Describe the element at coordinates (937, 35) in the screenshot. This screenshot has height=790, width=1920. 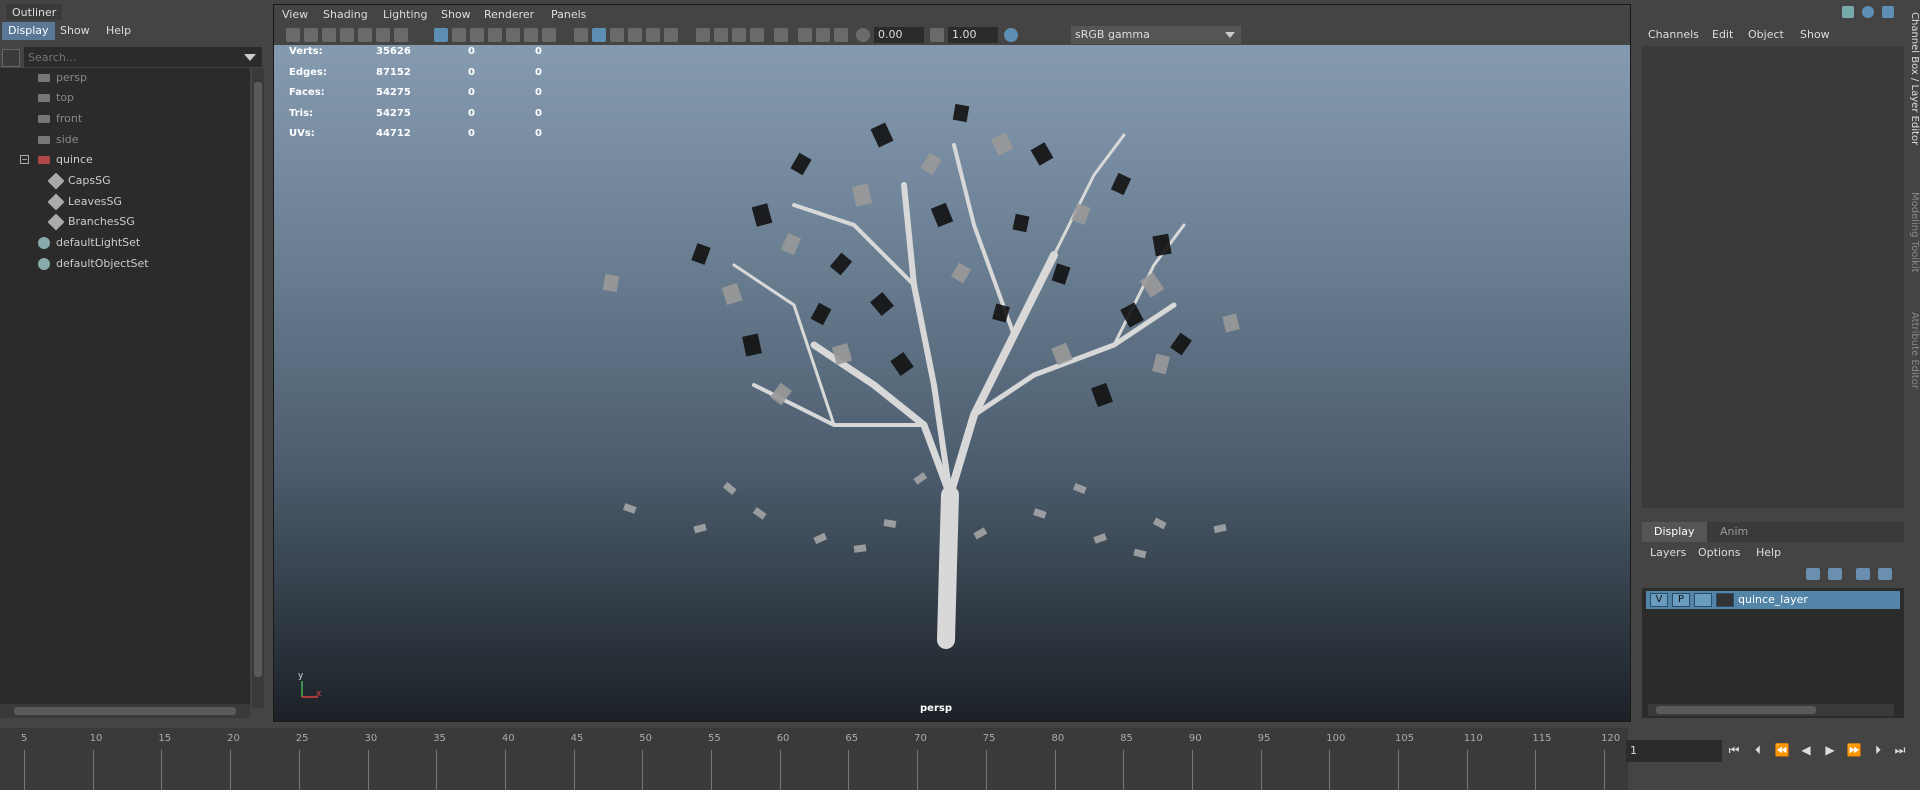
I see `gamma-icon` at that location.